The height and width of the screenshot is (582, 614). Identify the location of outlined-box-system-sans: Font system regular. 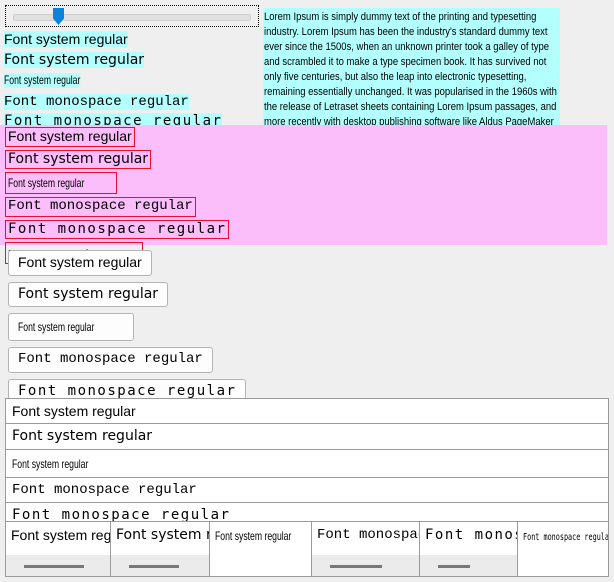
(70, 137).